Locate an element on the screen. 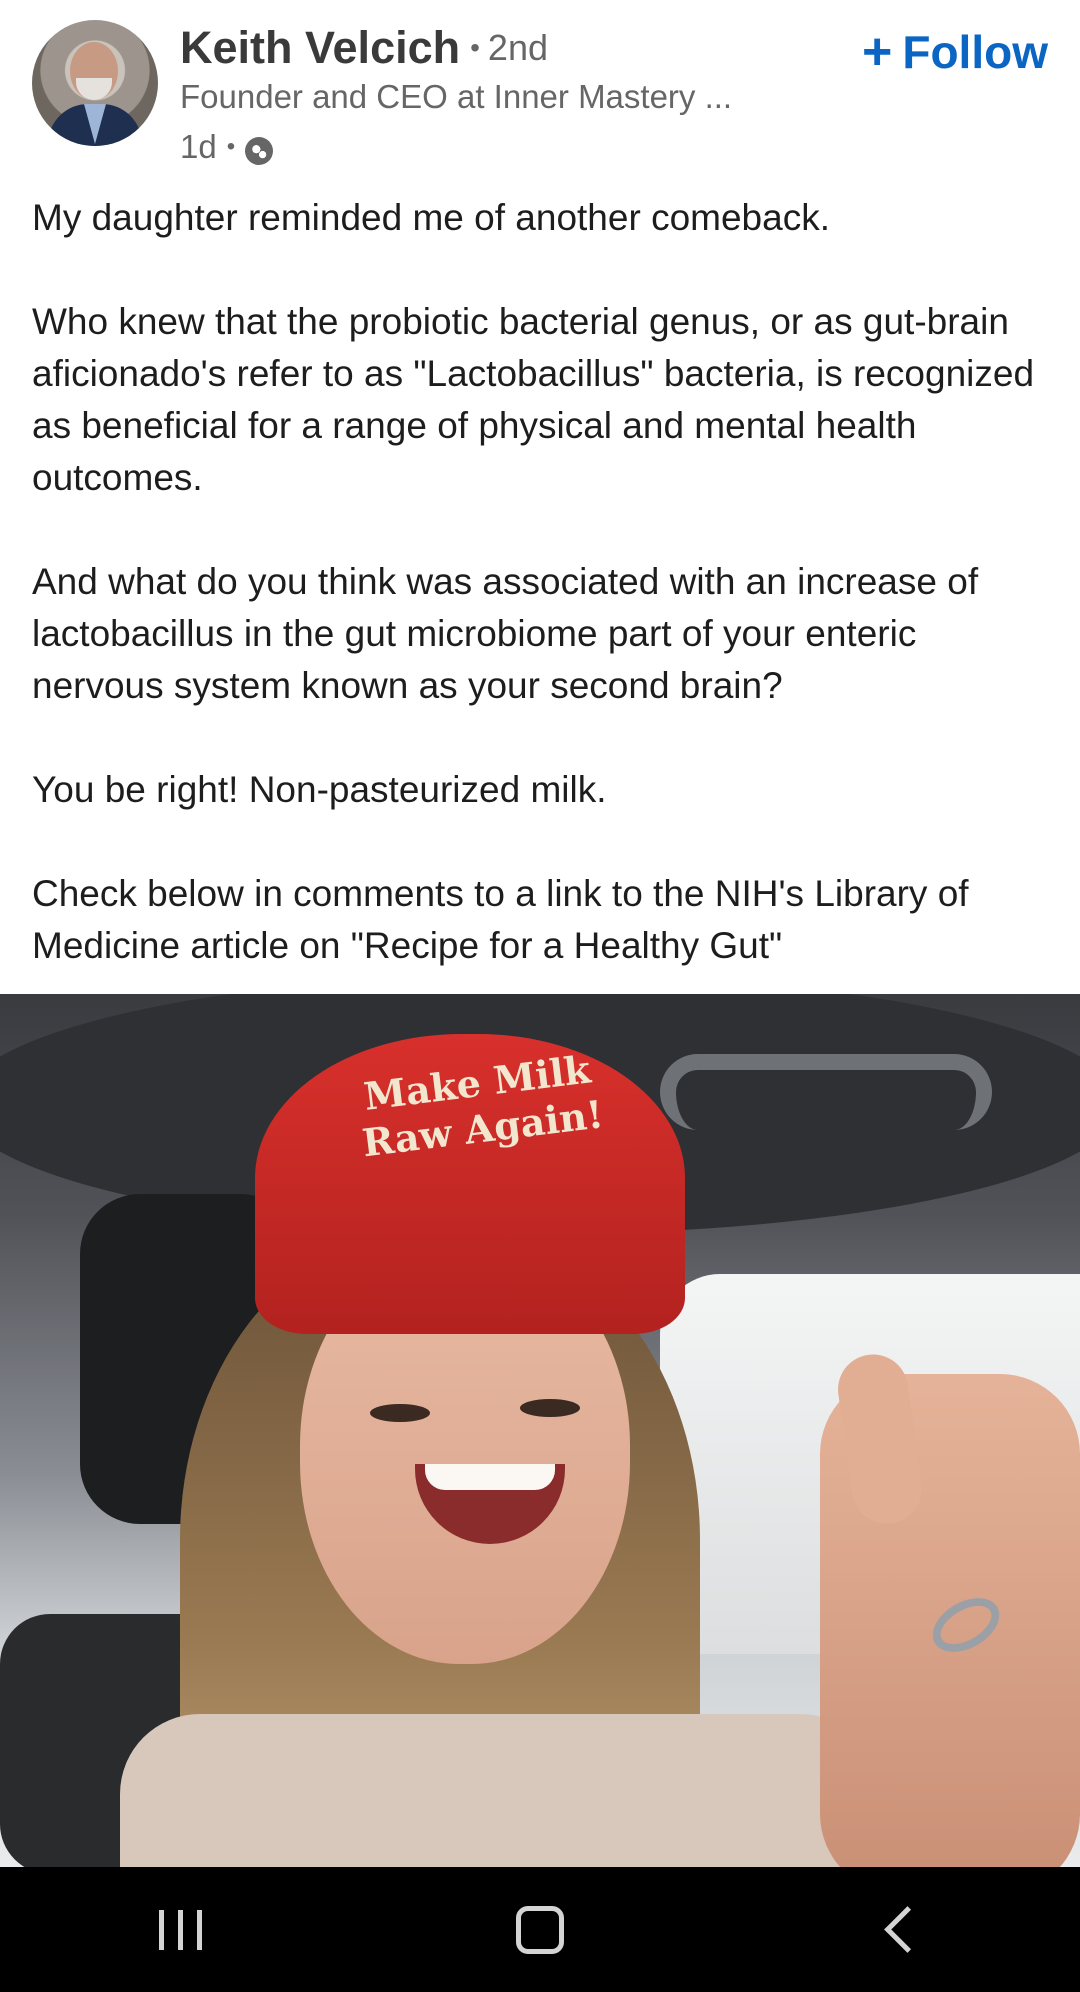  teeth is located at coordinates (490, 1477).